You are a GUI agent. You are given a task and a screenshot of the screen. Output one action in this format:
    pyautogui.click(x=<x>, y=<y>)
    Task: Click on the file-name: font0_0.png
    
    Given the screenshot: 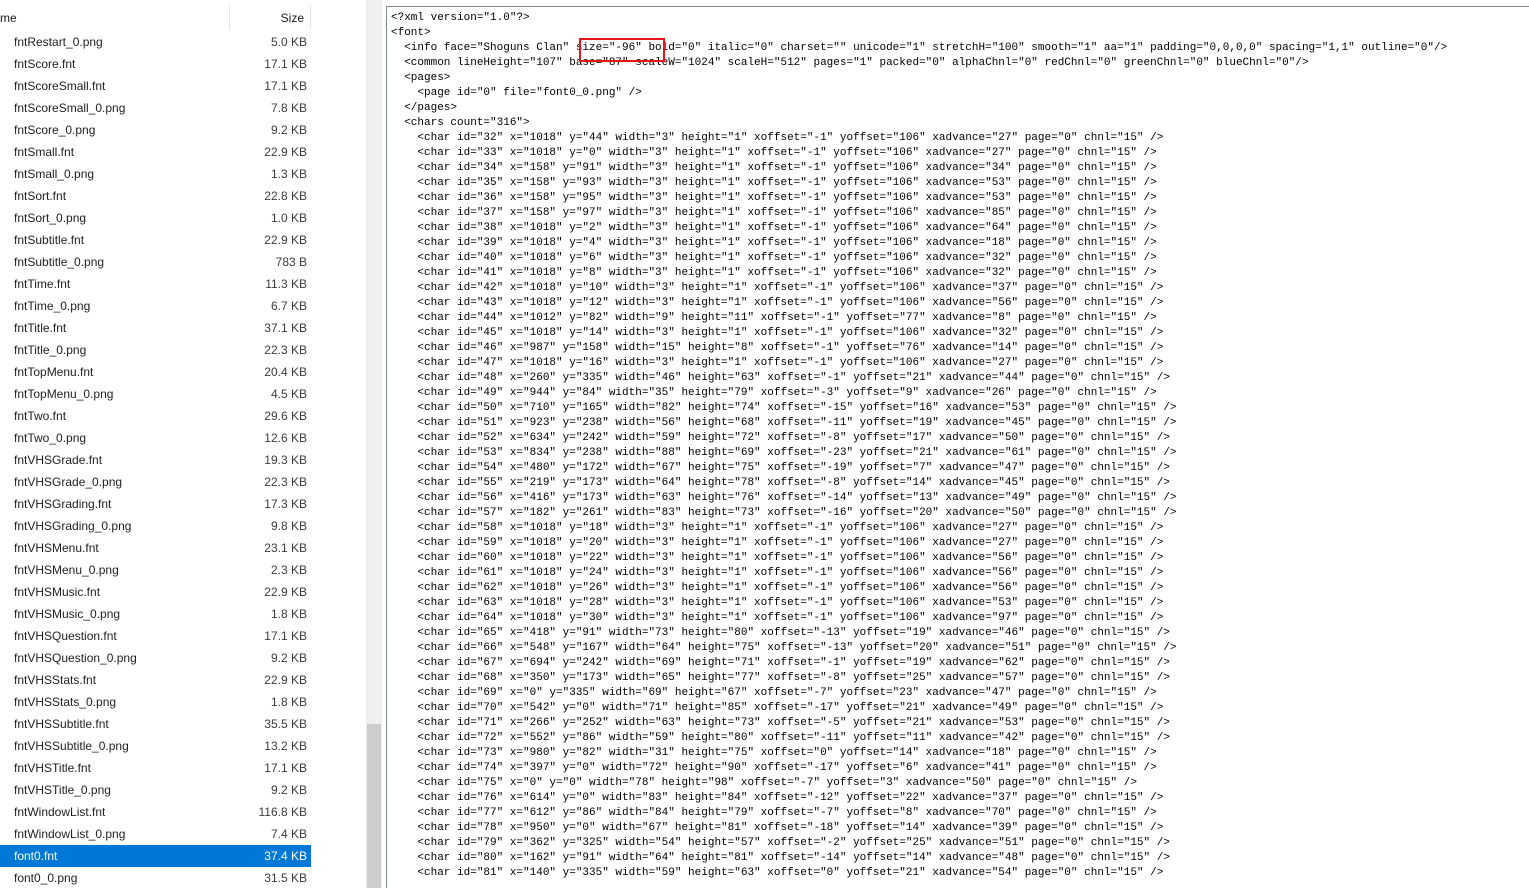 What is the action you would take?
    pyautogui.click(x=46, y=878)
    